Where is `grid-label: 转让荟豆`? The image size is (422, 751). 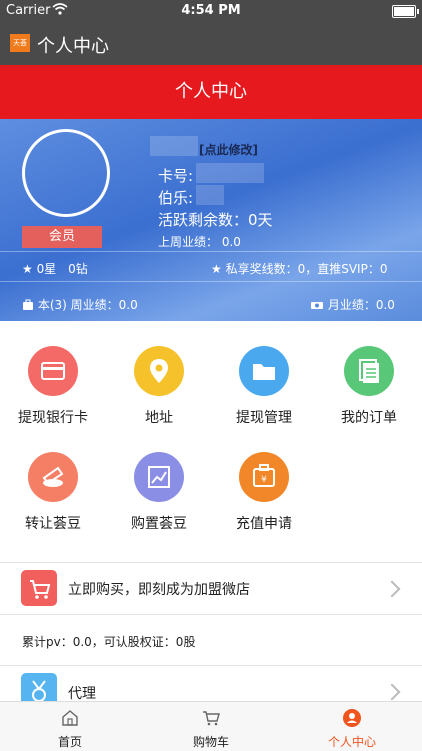 grid-label: 转让荟豆 is located at coordinates (53, 524).